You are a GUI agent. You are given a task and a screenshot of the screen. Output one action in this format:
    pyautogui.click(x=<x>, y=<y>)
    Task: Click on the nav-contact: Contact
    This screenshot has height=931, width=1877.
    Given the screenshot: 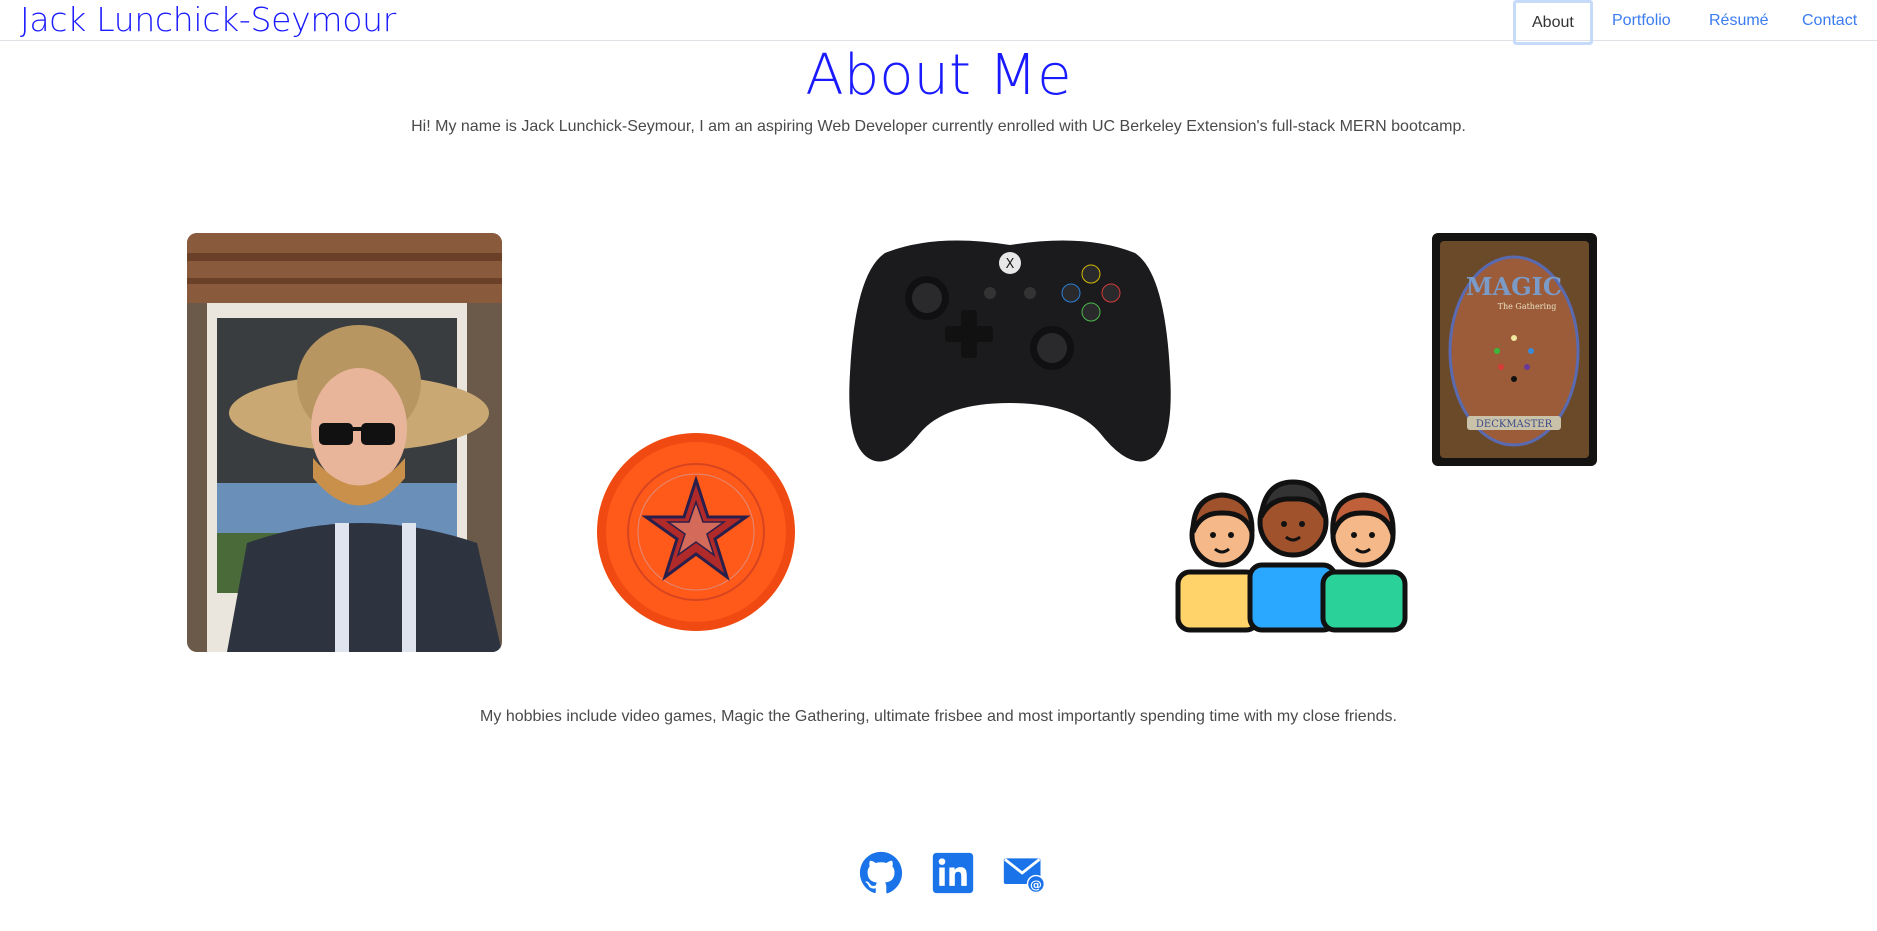 What is the action you would take?
    pyautogui.click(x=1829, y=20)
    